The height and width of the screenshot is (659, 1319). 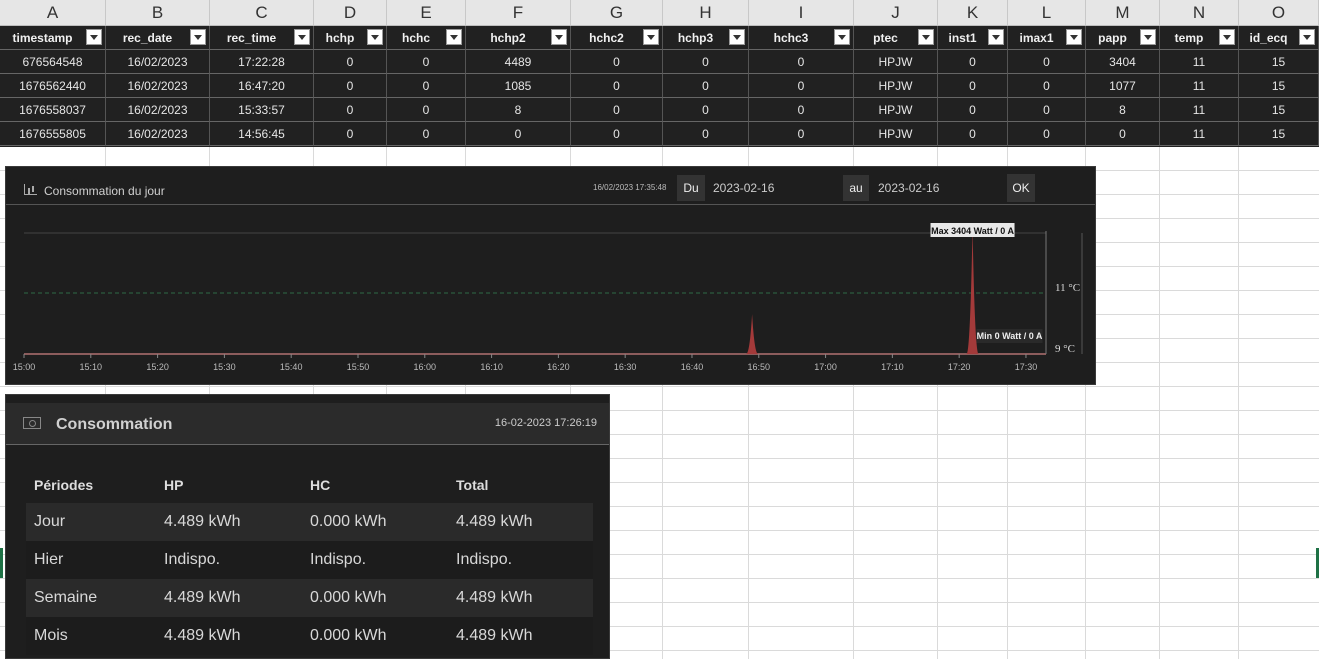 I want to click on header-cell: ptec, so click(x=896, y=38).